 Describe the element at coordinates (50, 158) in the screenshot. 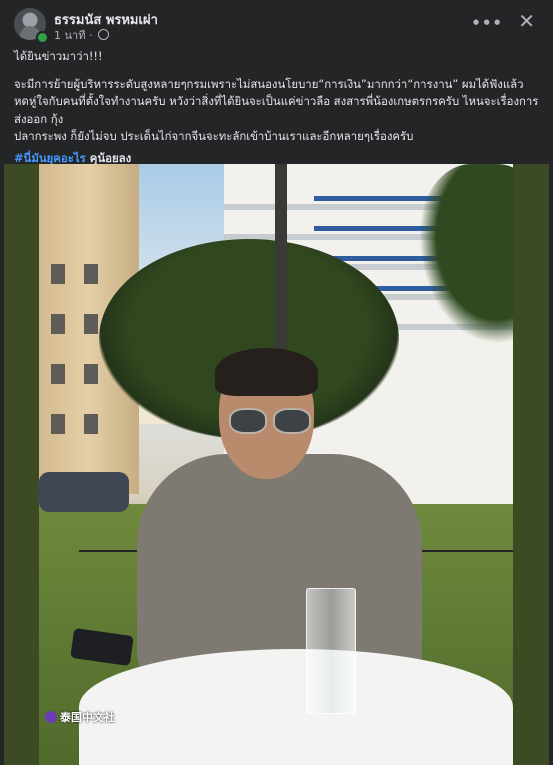

I see `hashtag-link: #นี่มันยุคอะไร` at that location.